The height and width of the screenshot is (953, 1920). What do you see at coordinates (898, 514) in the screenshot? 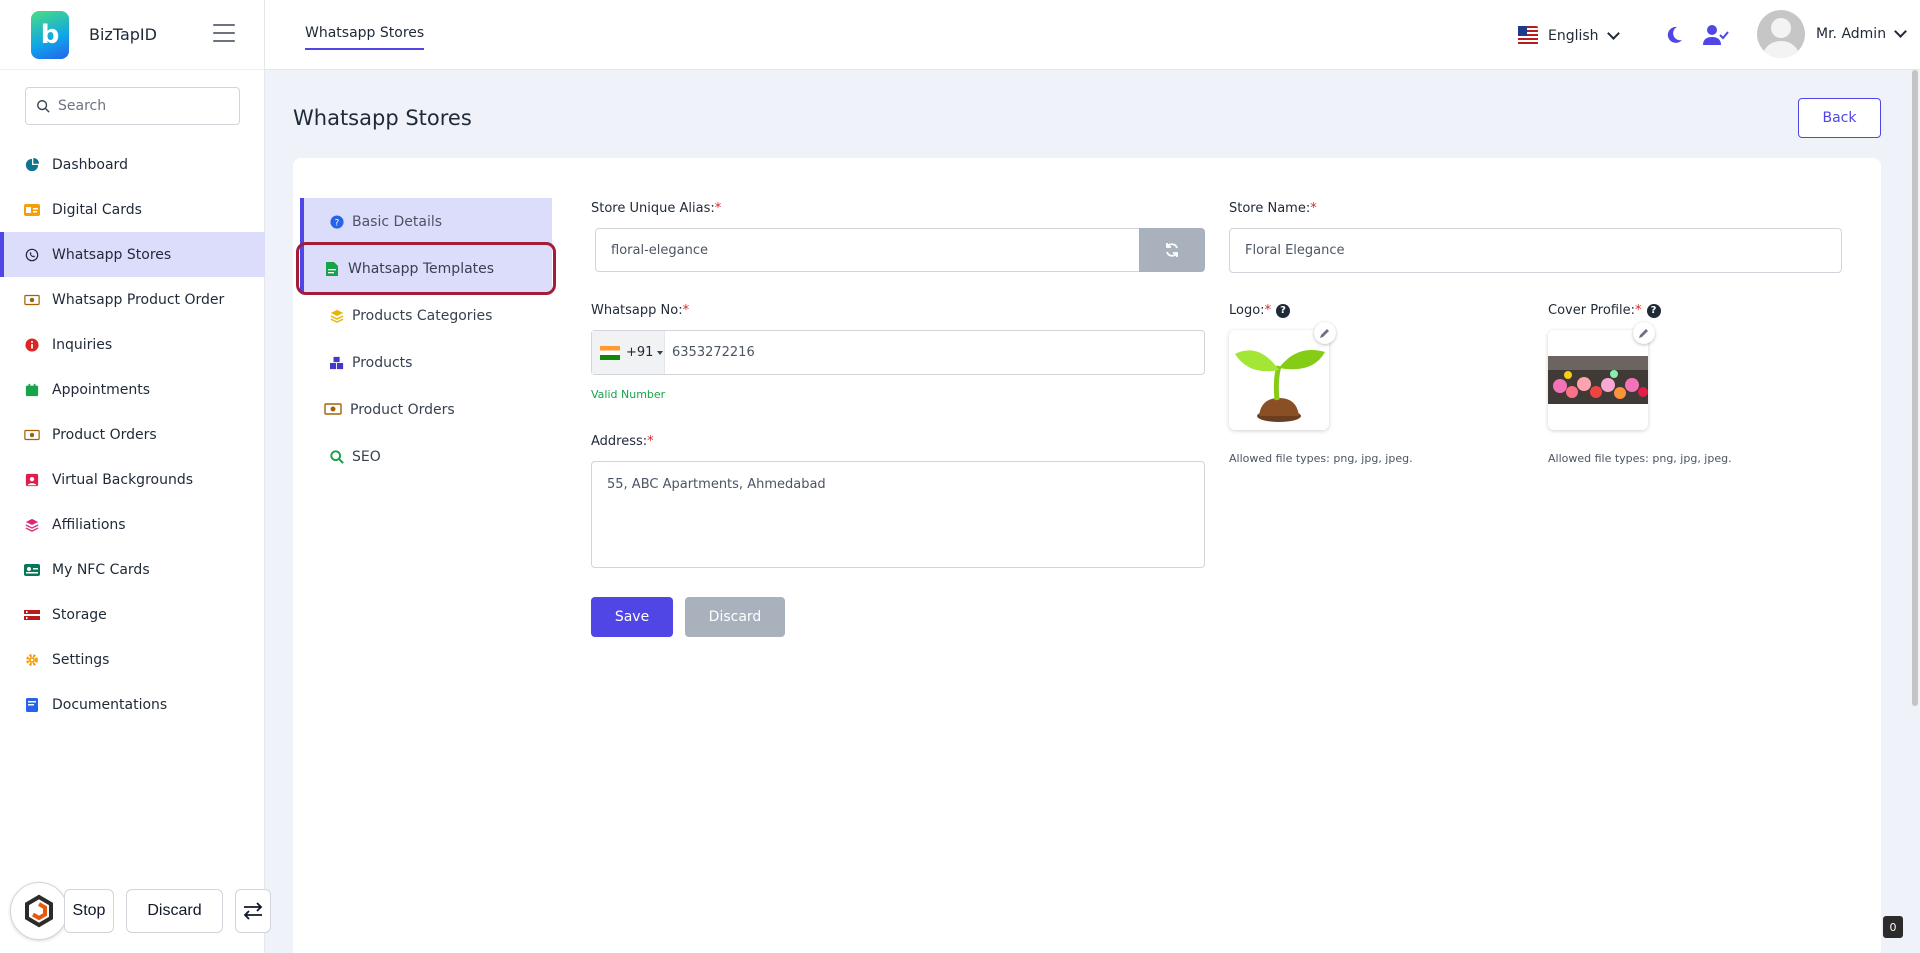
I see `address-textarea: 55, ABC Apartments, Ahmedabad` at bounding box center [898, 514].